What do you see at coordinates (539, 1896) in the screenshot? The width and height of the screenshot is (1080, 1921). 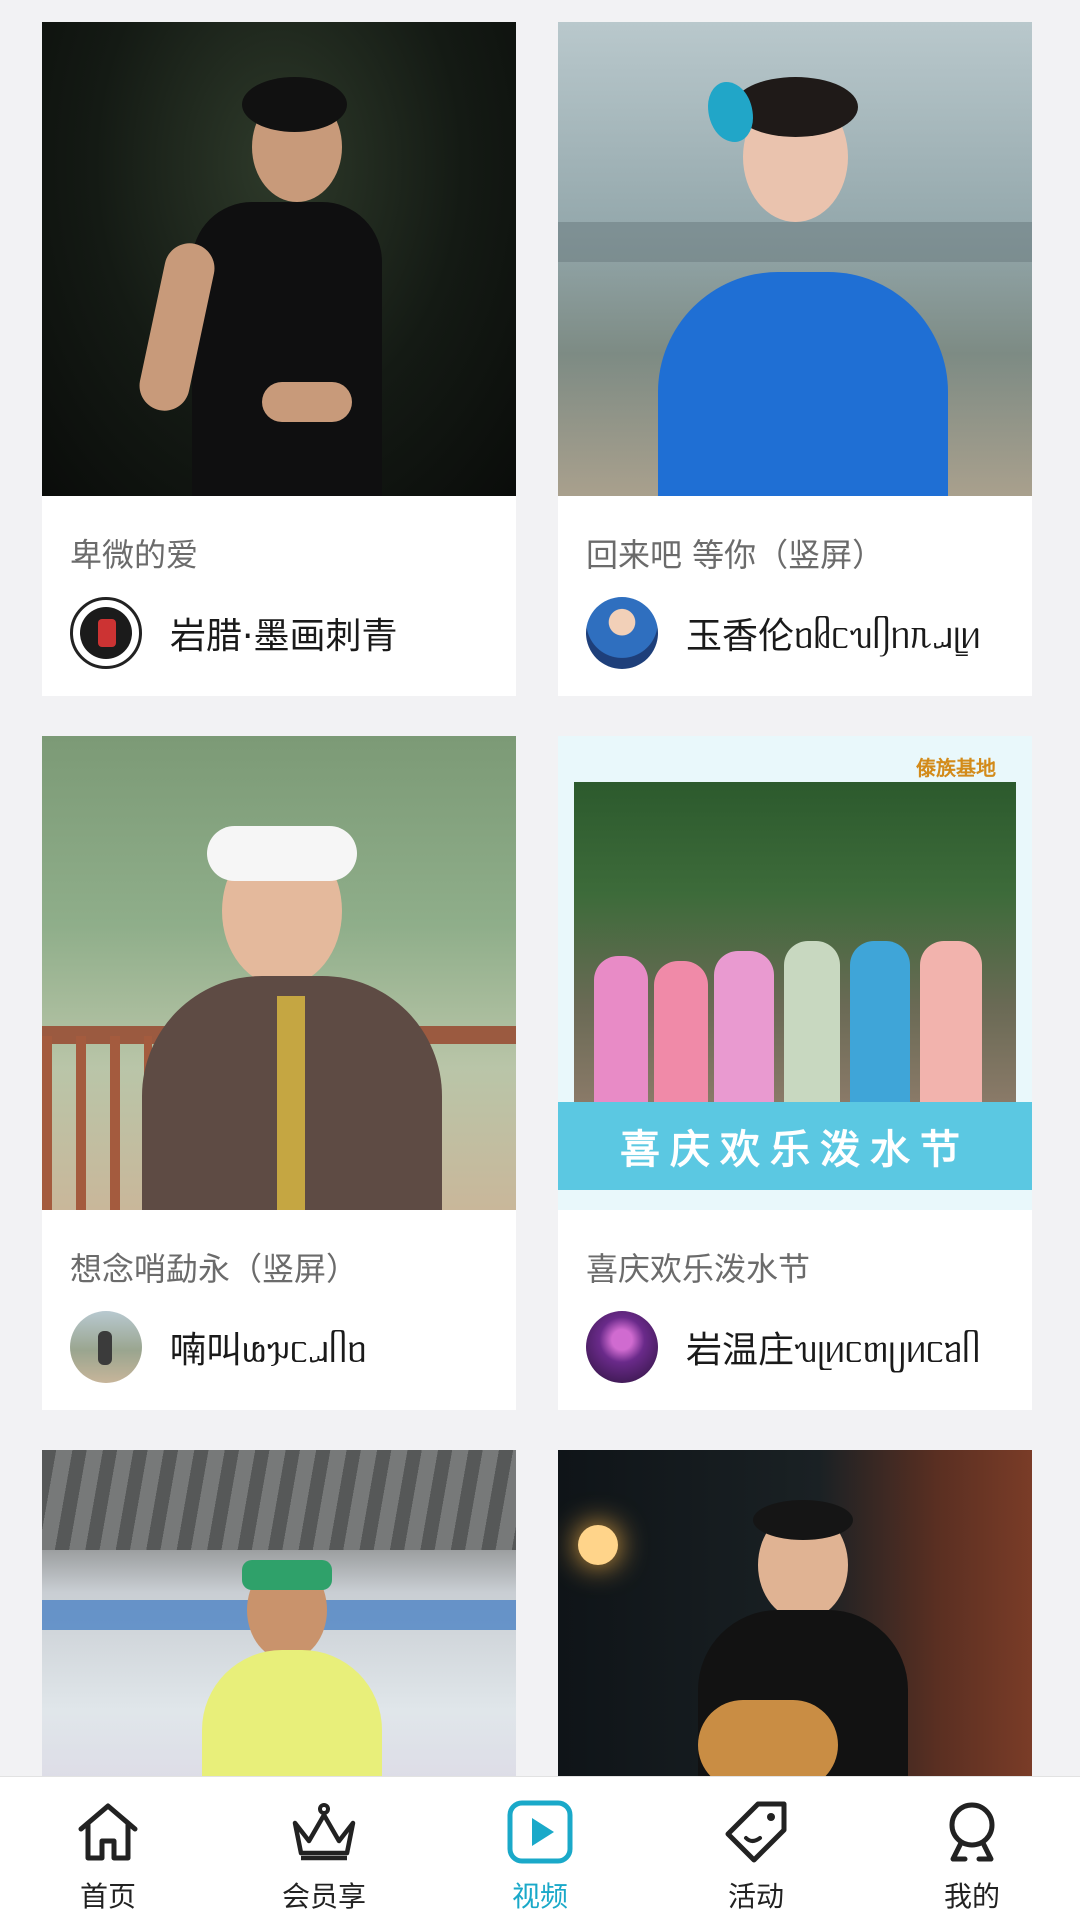 I see `tab-label: 视频` at bounding box center [539, 1896].